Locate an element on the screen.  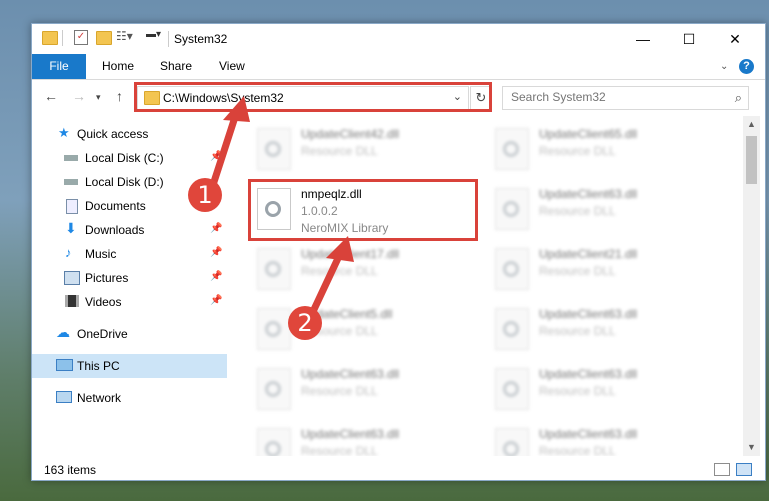
download-icon: ⬇ is located at coordinates (71, 228).